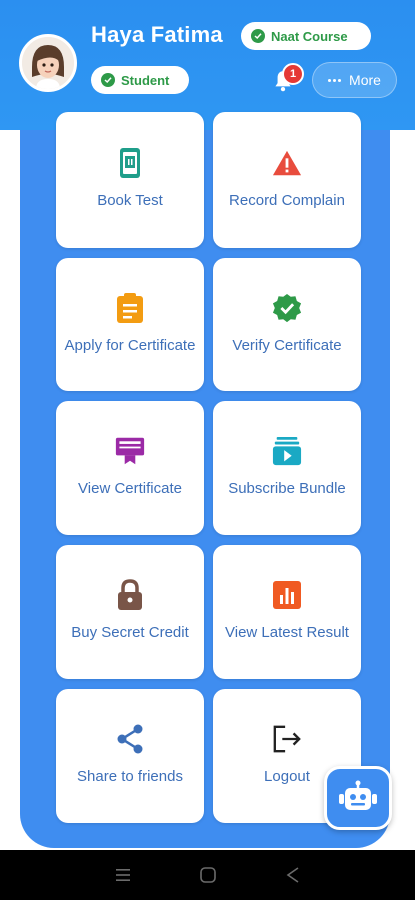 The width and height of the screenshot is (415, 900). I want to click on more-button-label: More, so click(365, 80).